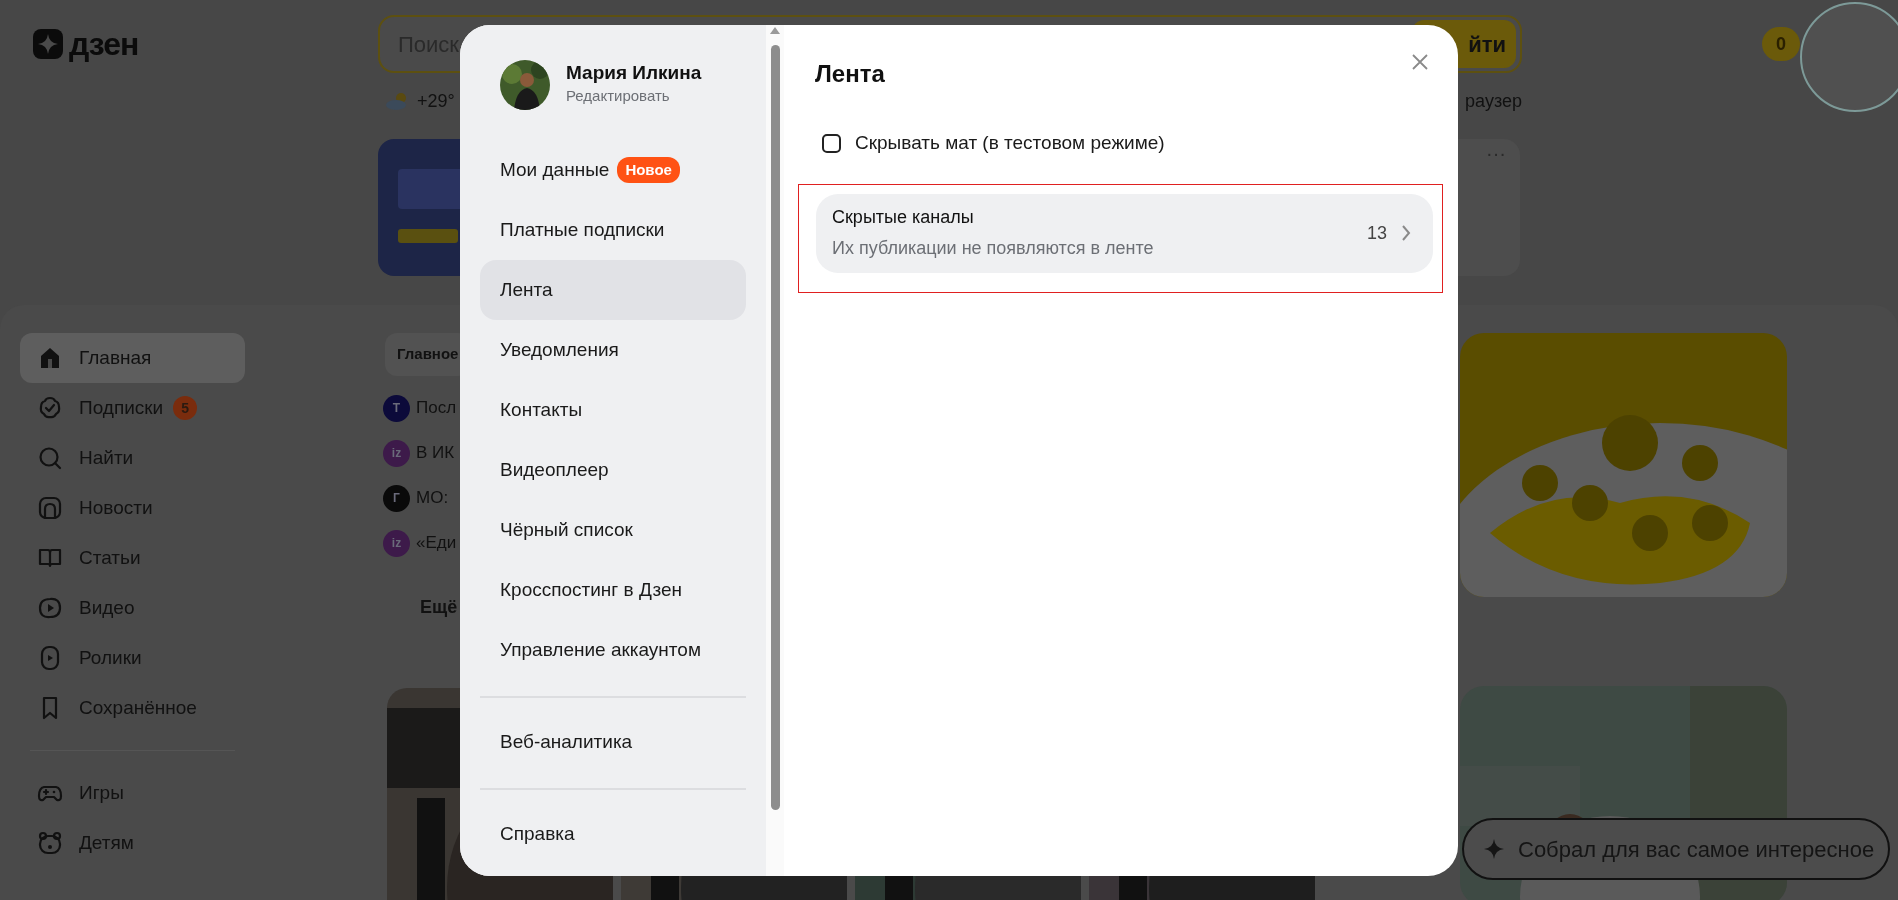 The image size is (1898, 900). Describe the element at coordinates (106, 457) in the screenshot. I see `sidebar-label: Найти` at that location.